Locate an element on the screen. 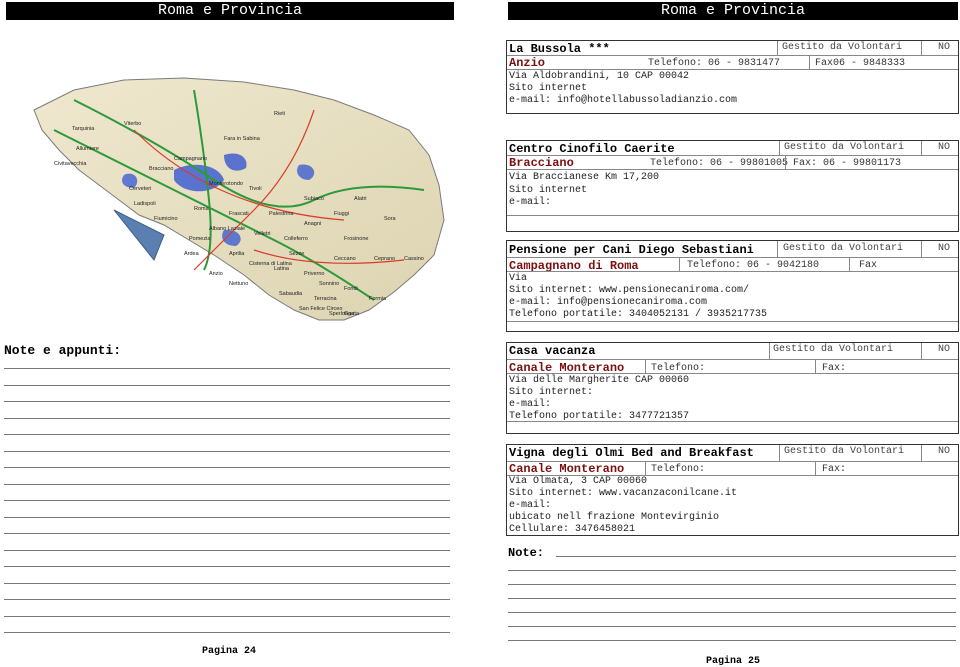  listing-name: Casa vacanza is located at coordinates (552, 351).